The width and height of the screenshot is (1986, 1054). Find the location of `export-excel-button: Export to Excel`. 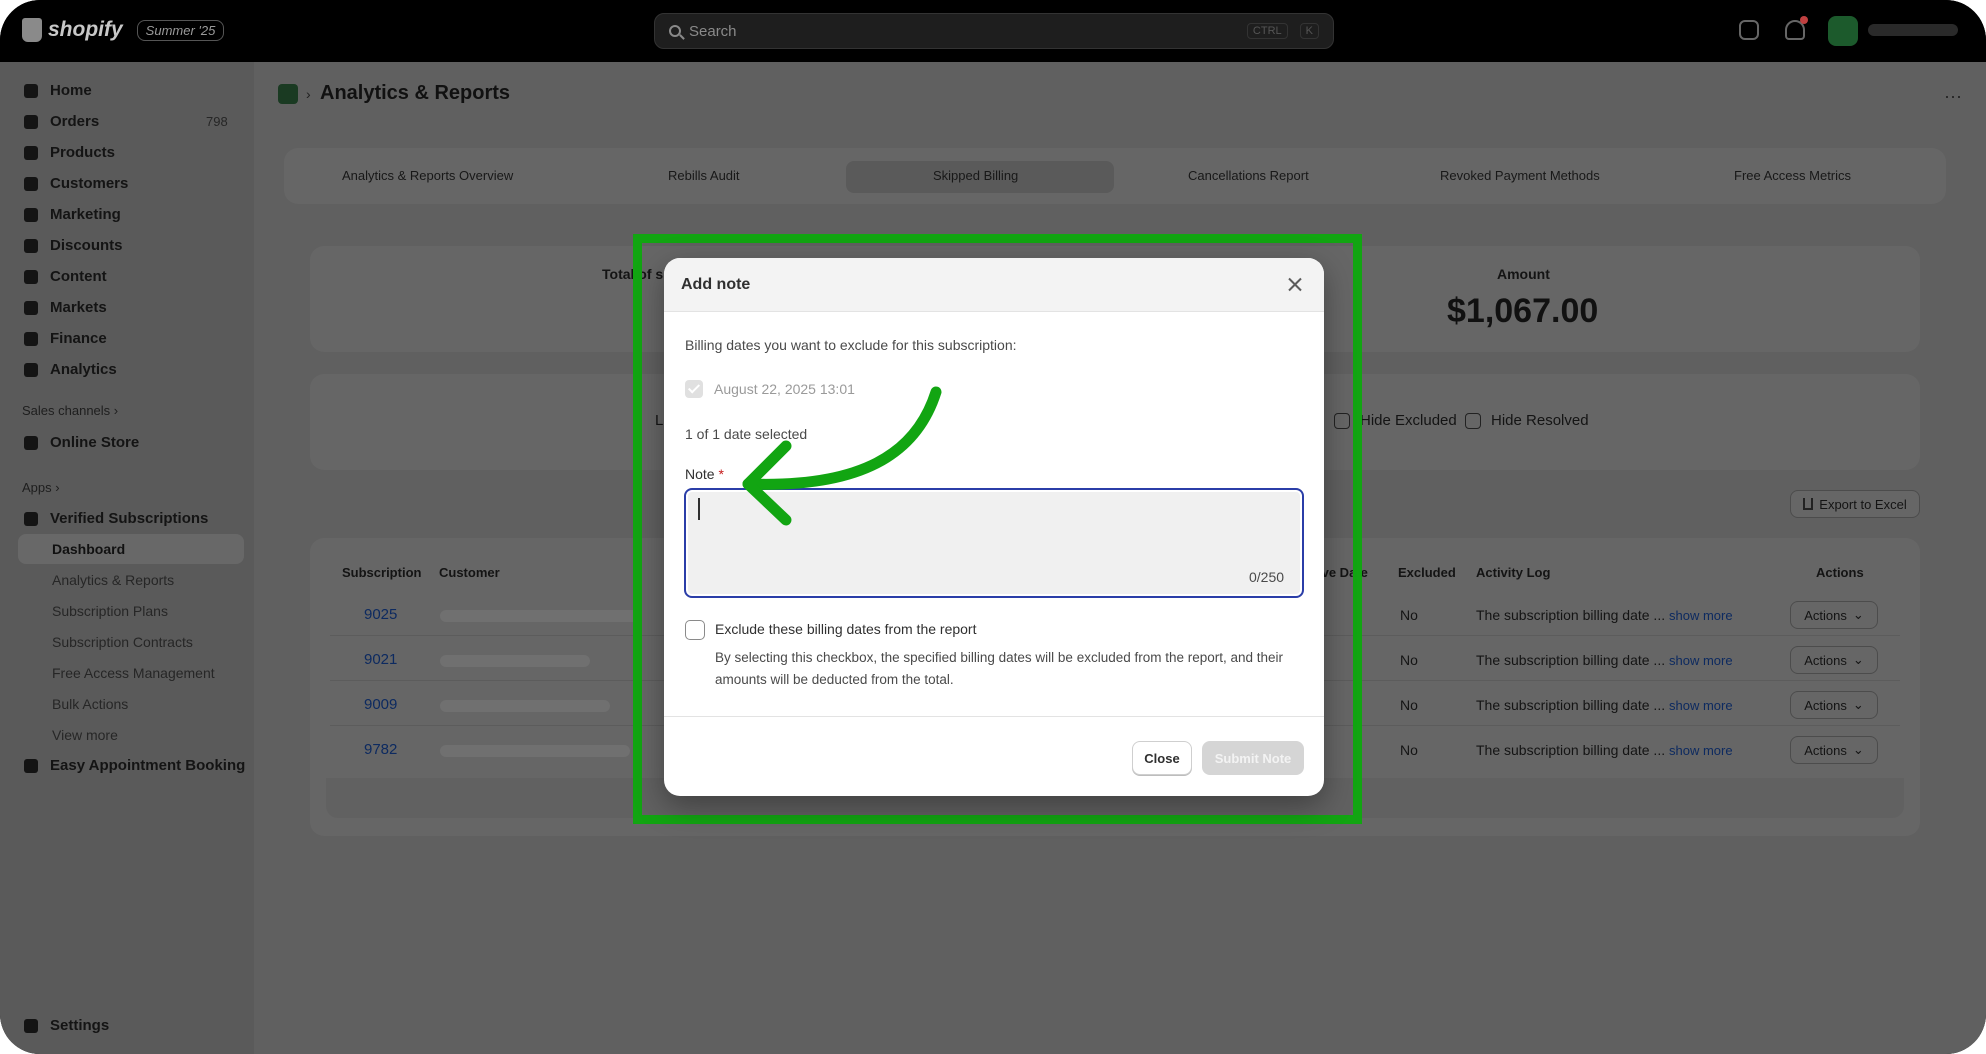

export-excel-button: Export to Excel is located at coordinates (1855, 504).